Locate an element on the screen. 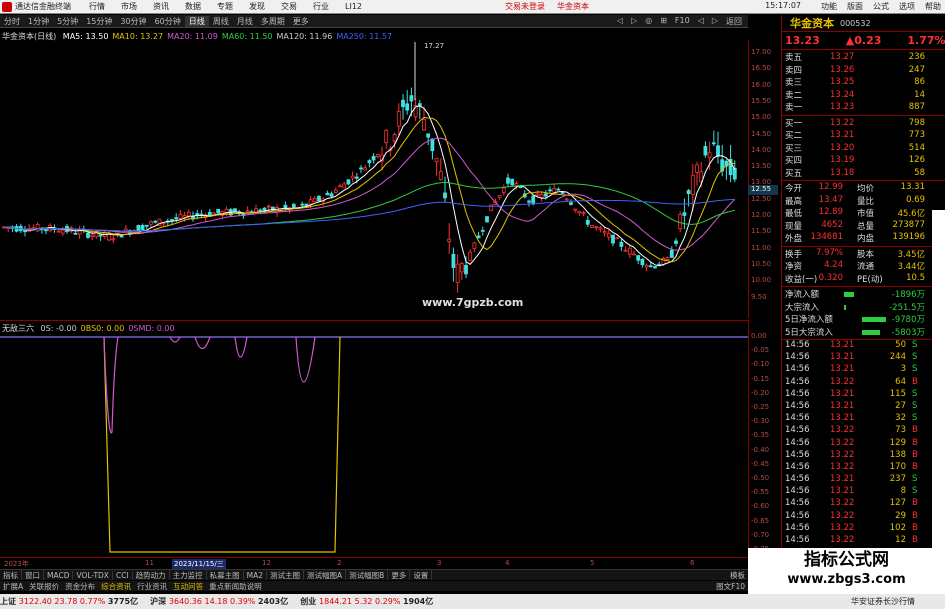 The width and height of the screenshot is (945, 609). menu-item-0: 行情 is located at coordinates (97, 6).